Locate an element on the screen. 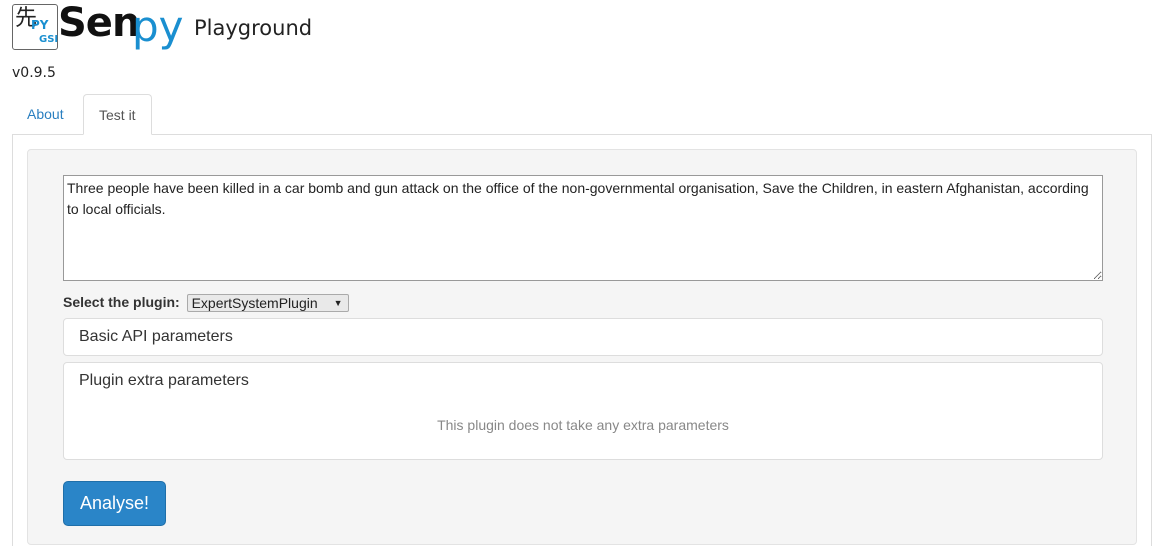  brand-sen: Sen is located at coordinates (99, 23).